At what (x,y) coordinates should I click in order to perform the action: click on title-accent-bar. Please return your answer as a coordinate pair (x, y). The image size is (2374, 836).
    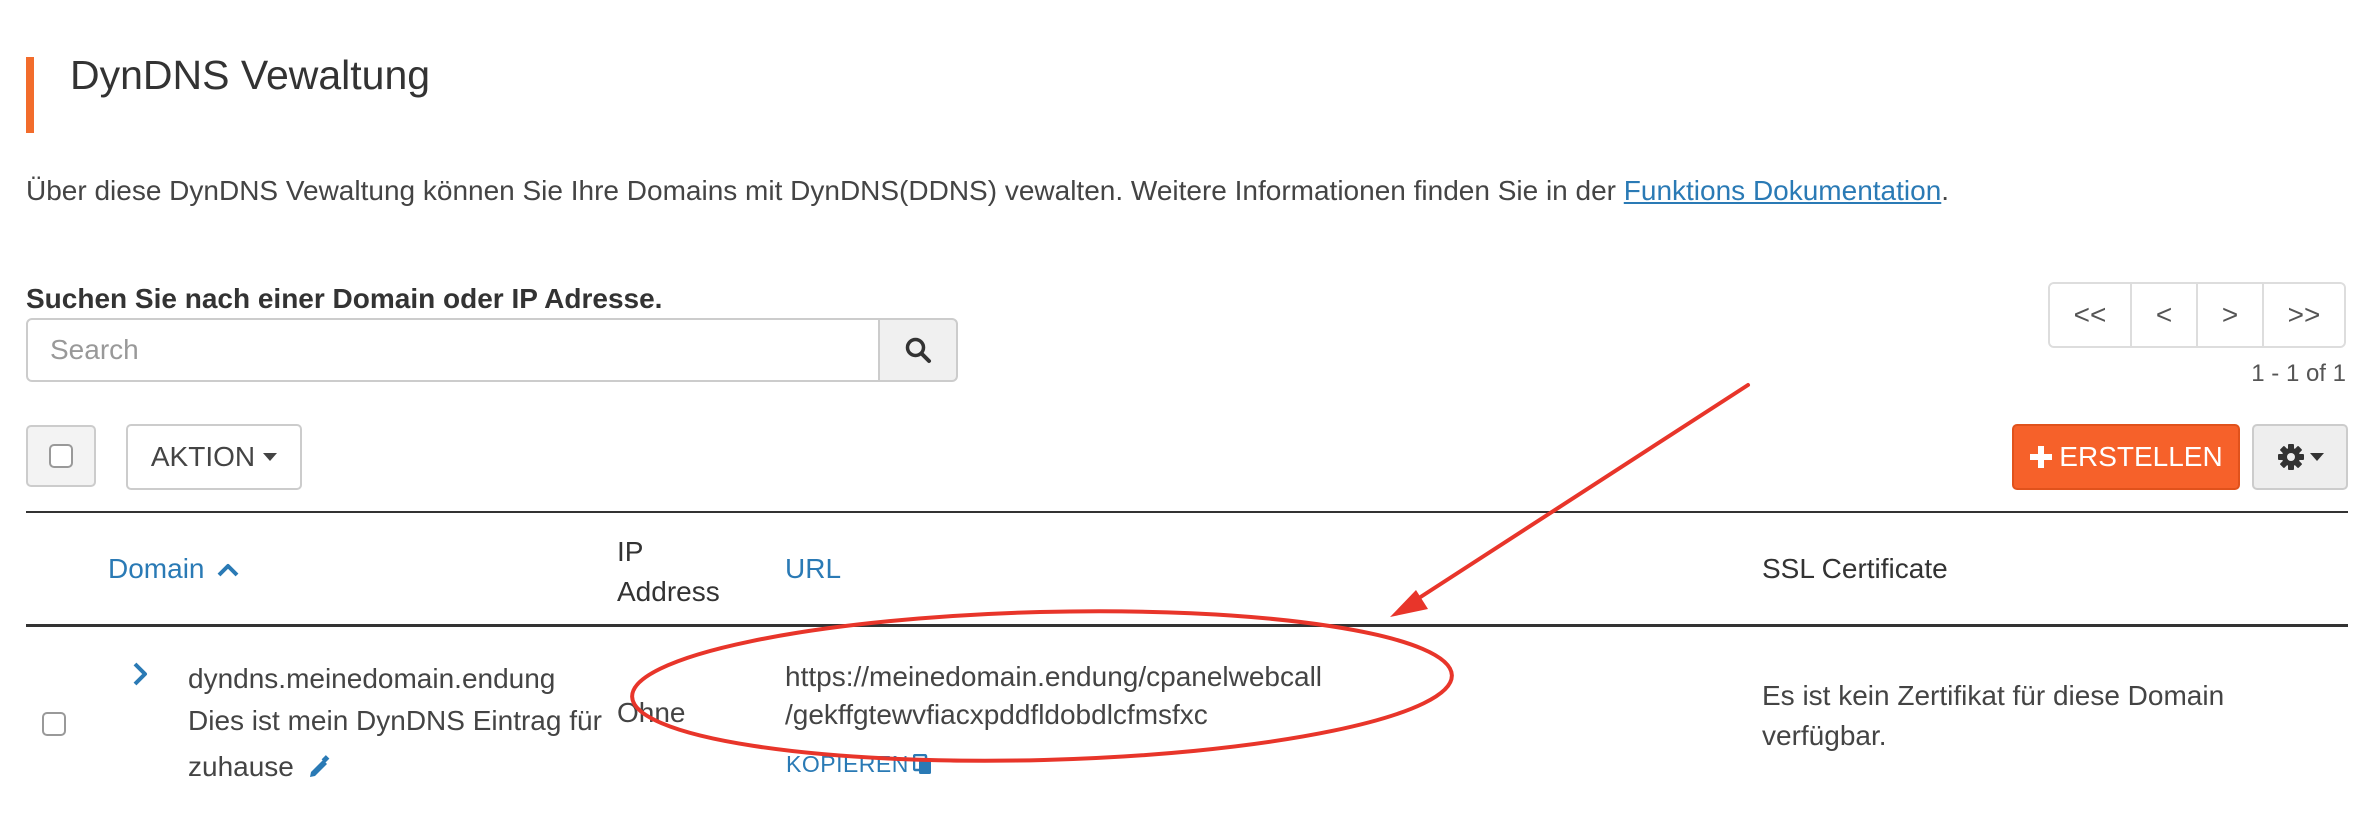
    Looking at the image, I should click on (30, 95).